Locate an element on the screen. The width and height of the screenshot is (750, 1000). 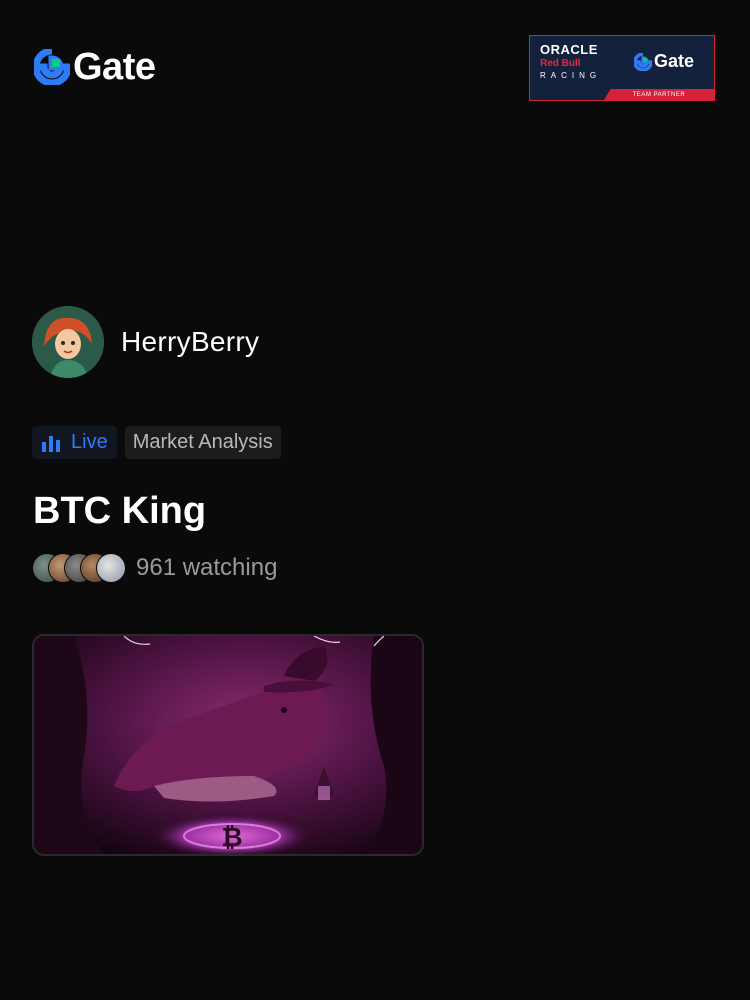
stream-thumbnail: ₿ is located at coordinates (228, 745).